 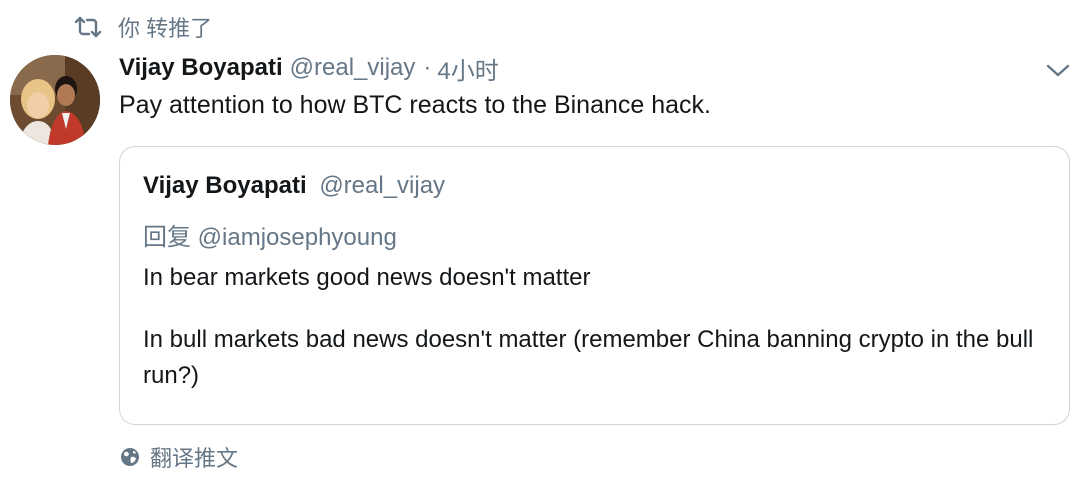 I want to click on quoted-paragraph-1: In bear markets good news doesn't matter, so click(x=367, y=277).